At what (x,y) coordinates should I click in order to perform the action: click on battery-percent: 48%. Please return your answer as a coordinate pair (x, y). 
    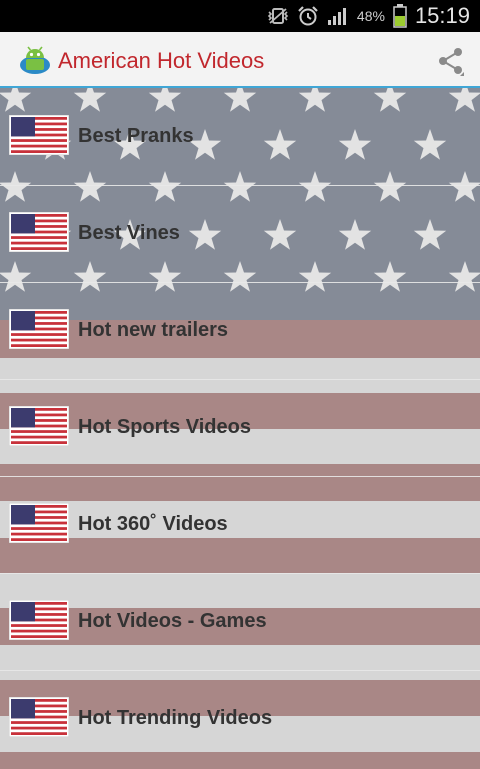
    Looking at the image, I should click on (370, 16).